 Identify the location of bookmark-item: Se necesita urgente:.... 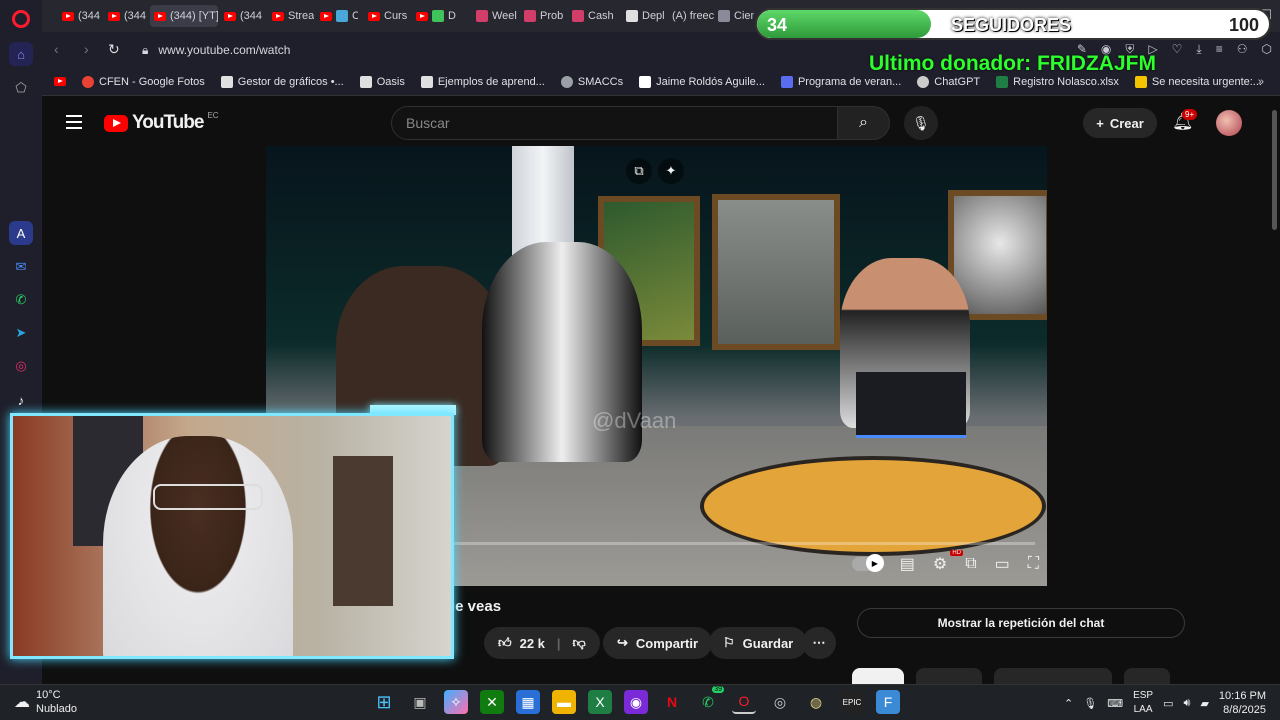
(1198, 81).